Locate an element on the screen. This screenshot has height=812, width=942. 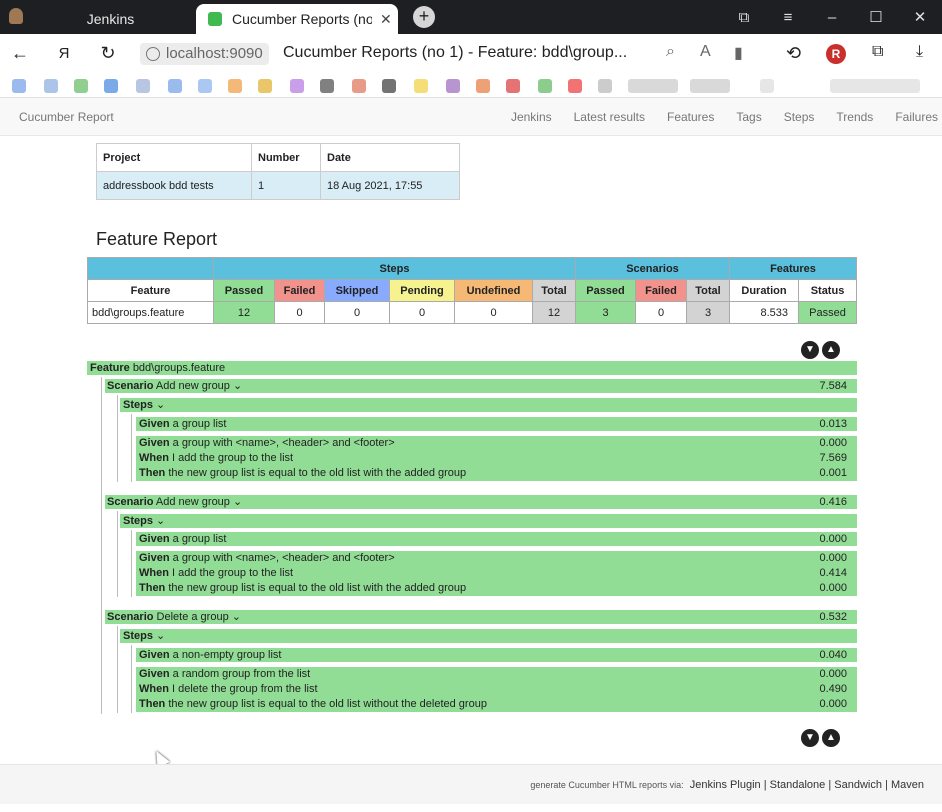
footer-link-jenkins-plugin: Jenkins Plugin is located at coordinates (725, 785).